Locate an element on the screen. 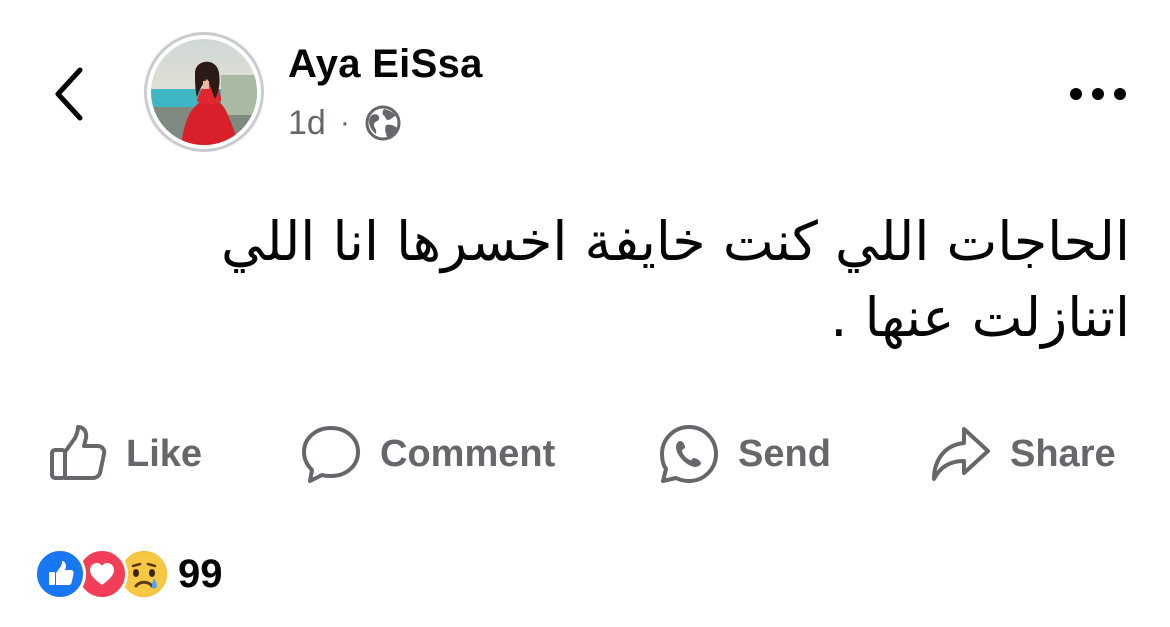  share-button: Share is located at coordinates (1023, 454).